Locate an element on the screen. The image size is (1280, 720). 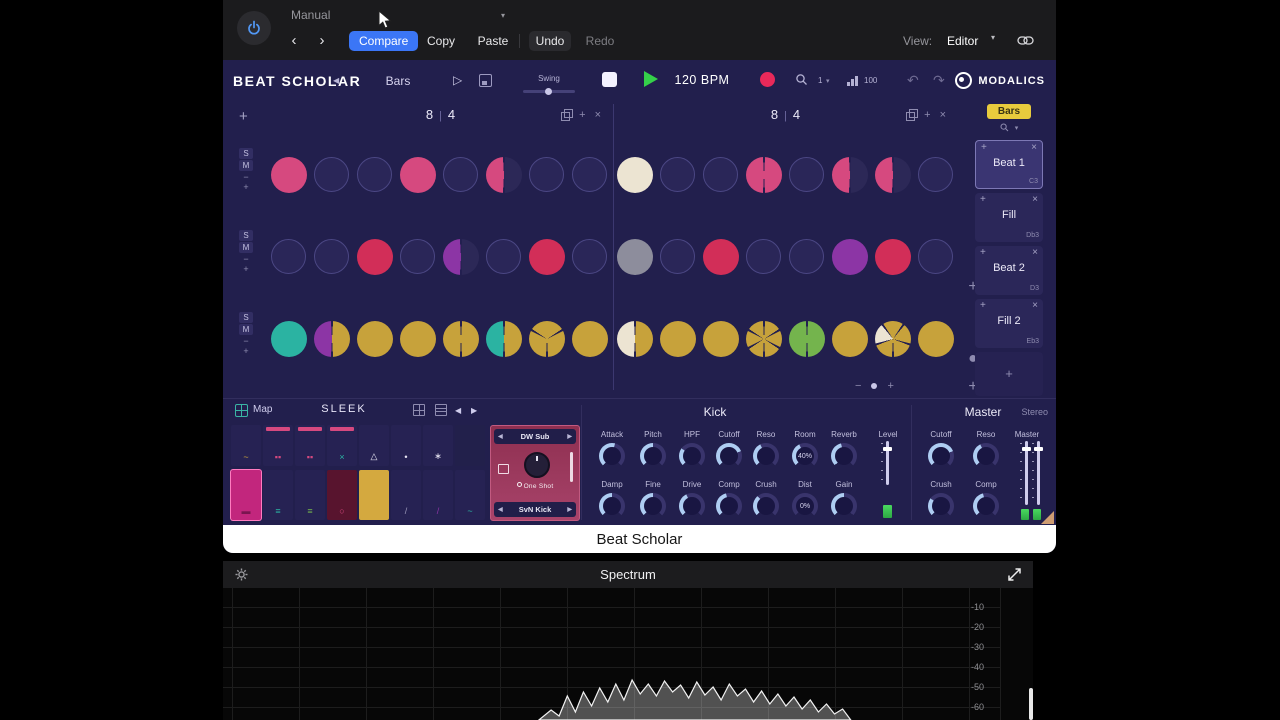
swing-control: Swing is located at coordinates (549, 81).